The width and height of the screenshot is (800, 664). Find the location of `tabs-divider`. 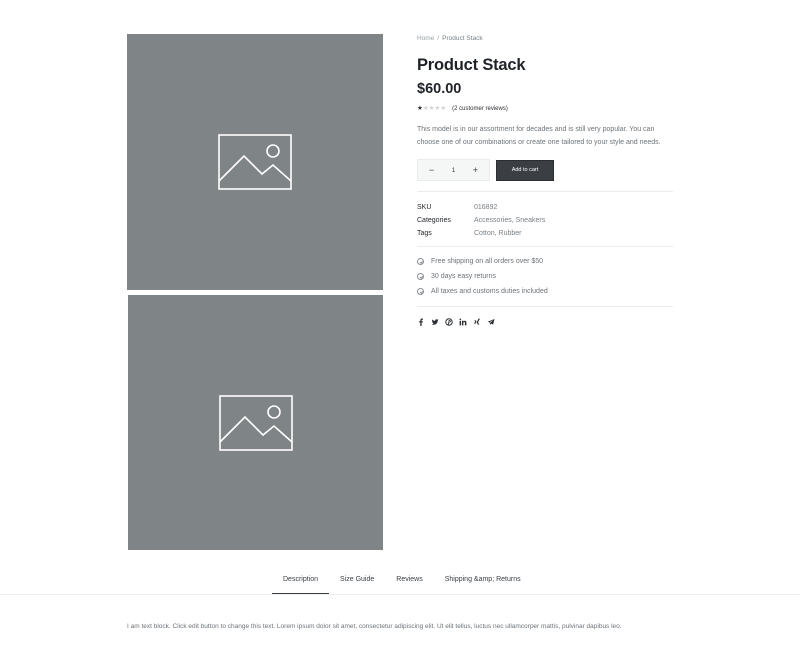

tabs-divider is located at coordinates (400, 594).